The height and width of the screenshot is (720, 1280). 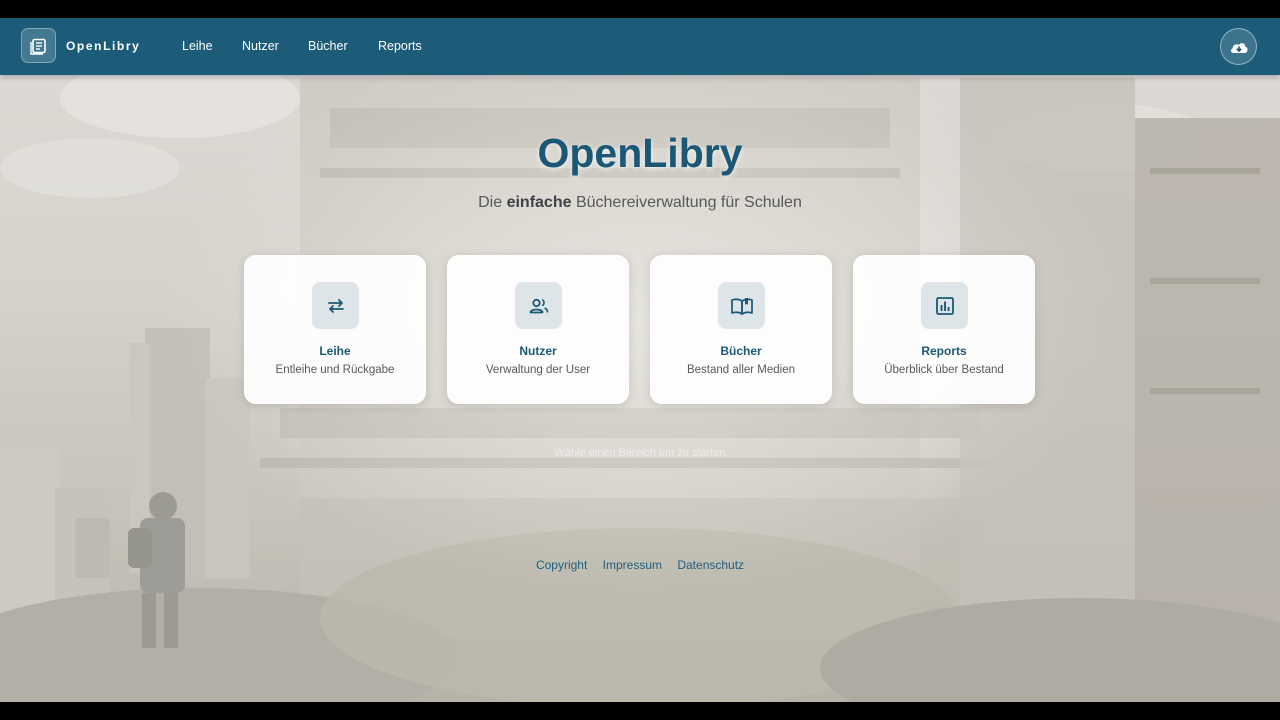 I want to click on card-reports: Reports Überblick über Bestand, so click(x=944, y=329).